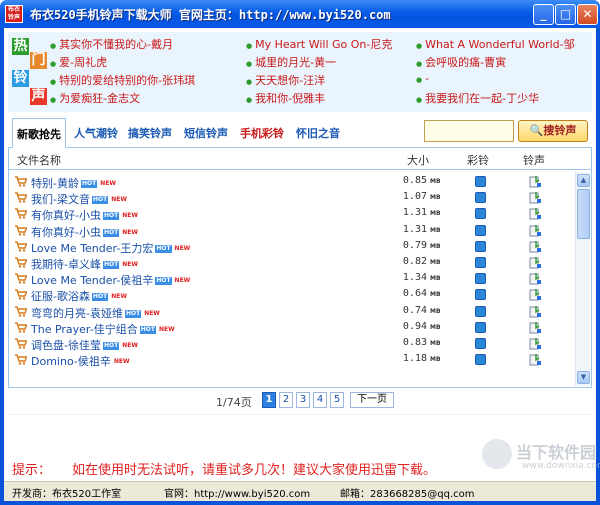 Image resolution: width=600 pixels, height=505 pixels. I want to click on ringtone-name: Domino-侯祖辛 NEW, so click(81, 361).